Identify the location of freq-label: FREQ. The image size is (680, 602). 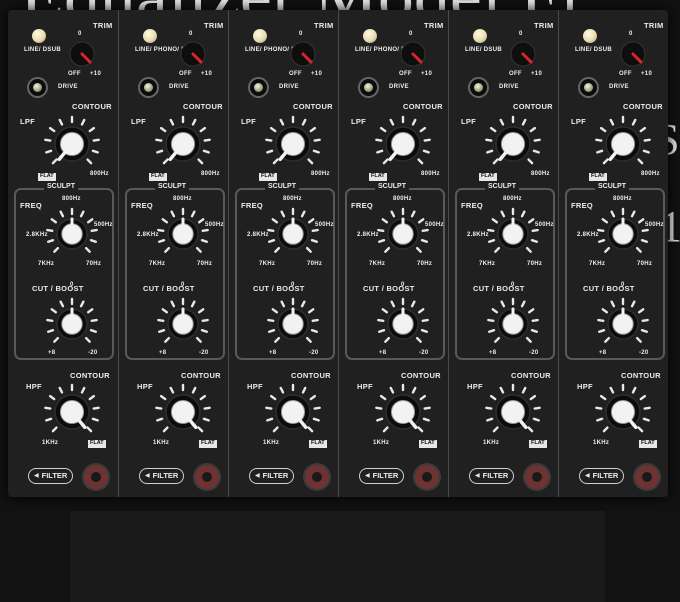
(362, 205).